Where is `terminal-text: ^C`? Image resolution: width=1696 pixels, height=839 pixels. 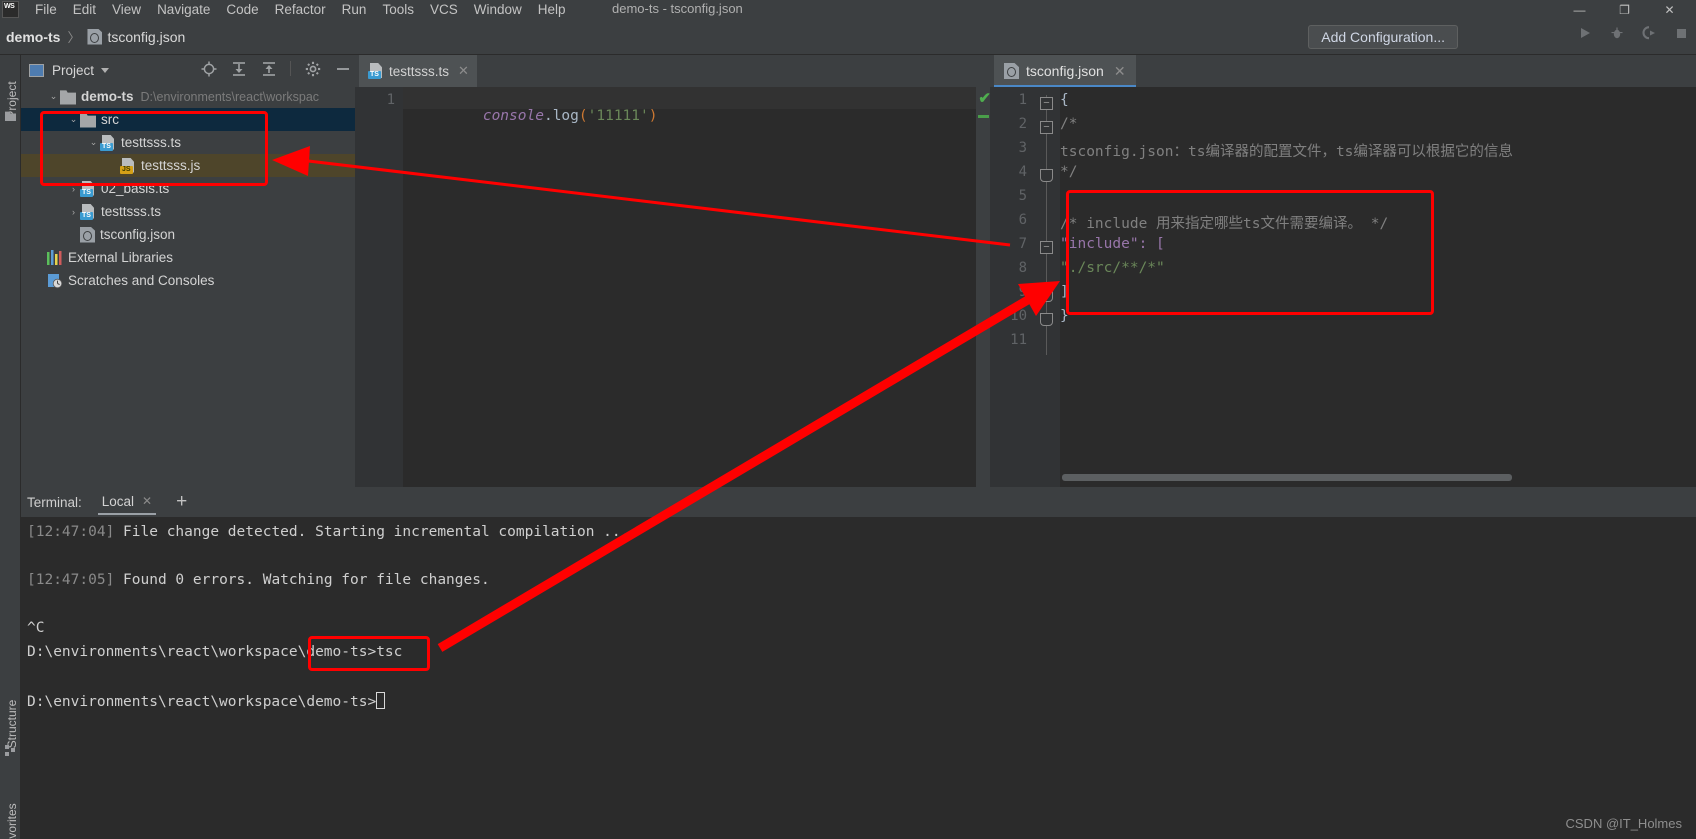
terminal-text: ^C is located at coordinates (36, 628).